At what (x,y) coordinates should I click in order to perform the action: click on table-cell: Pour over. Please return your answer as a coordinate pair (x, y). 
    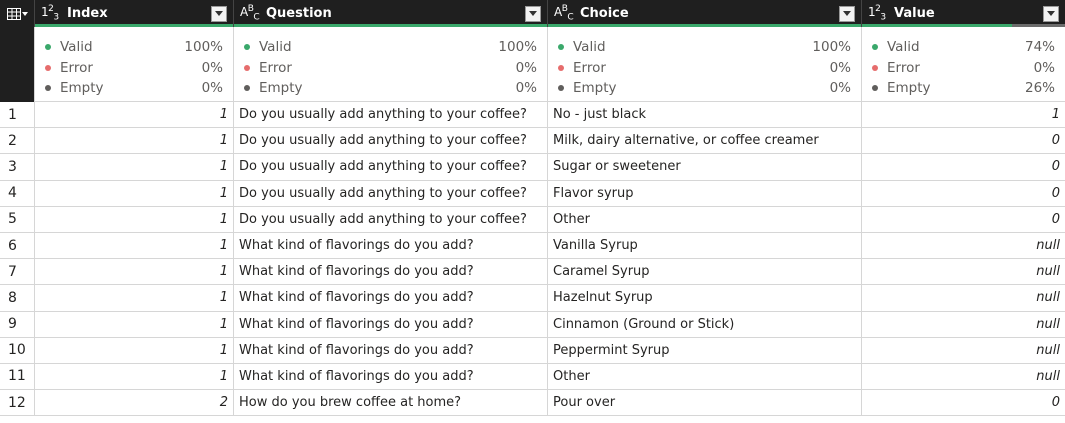
    Looking at the image, I should click on (704, 403).